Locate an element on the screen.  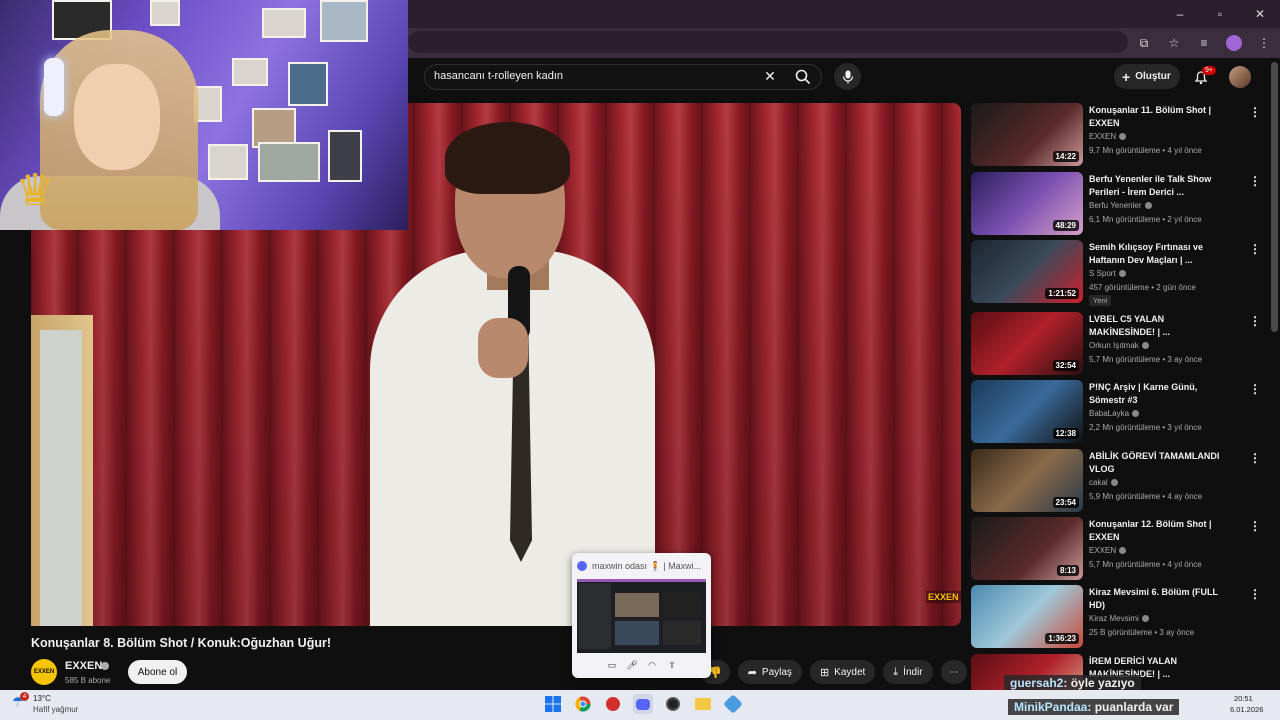
chat-text: : puanlarda var is located at coordinates (1130, 707).